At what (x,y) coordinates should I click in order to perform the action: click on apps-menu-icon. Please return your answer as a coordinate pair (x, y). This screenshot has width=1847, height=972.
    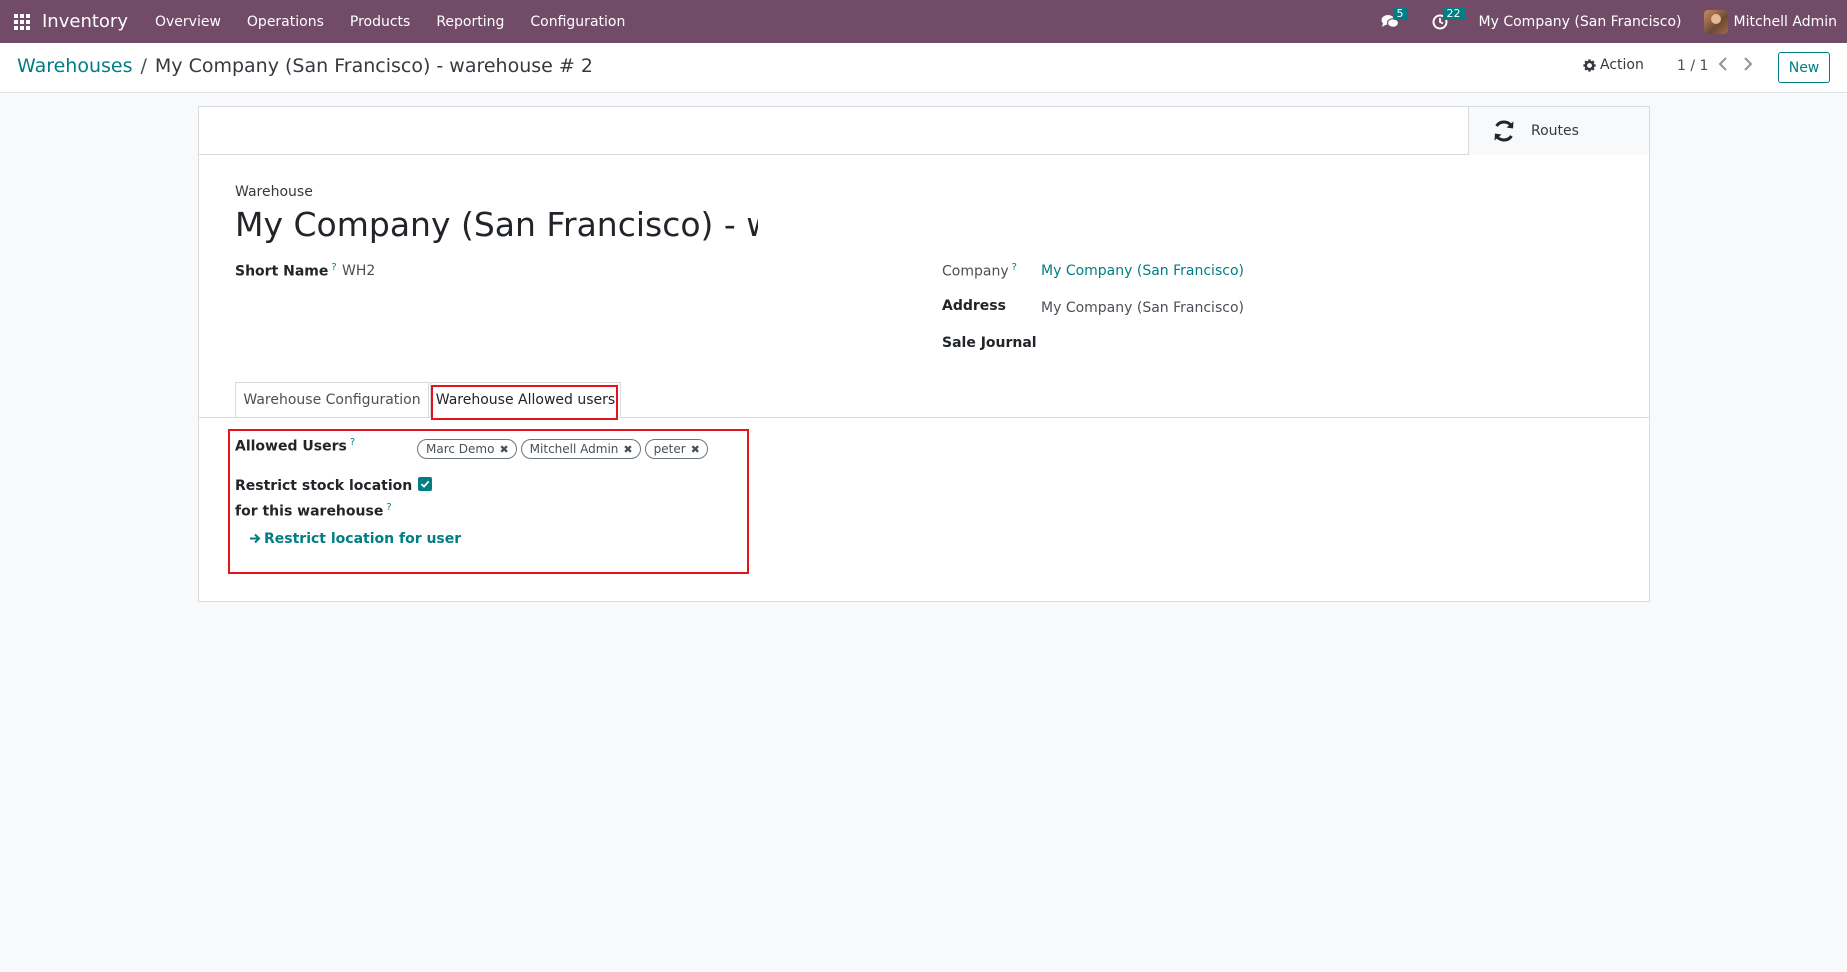
    Looking at the image, I should click on (22, 21).